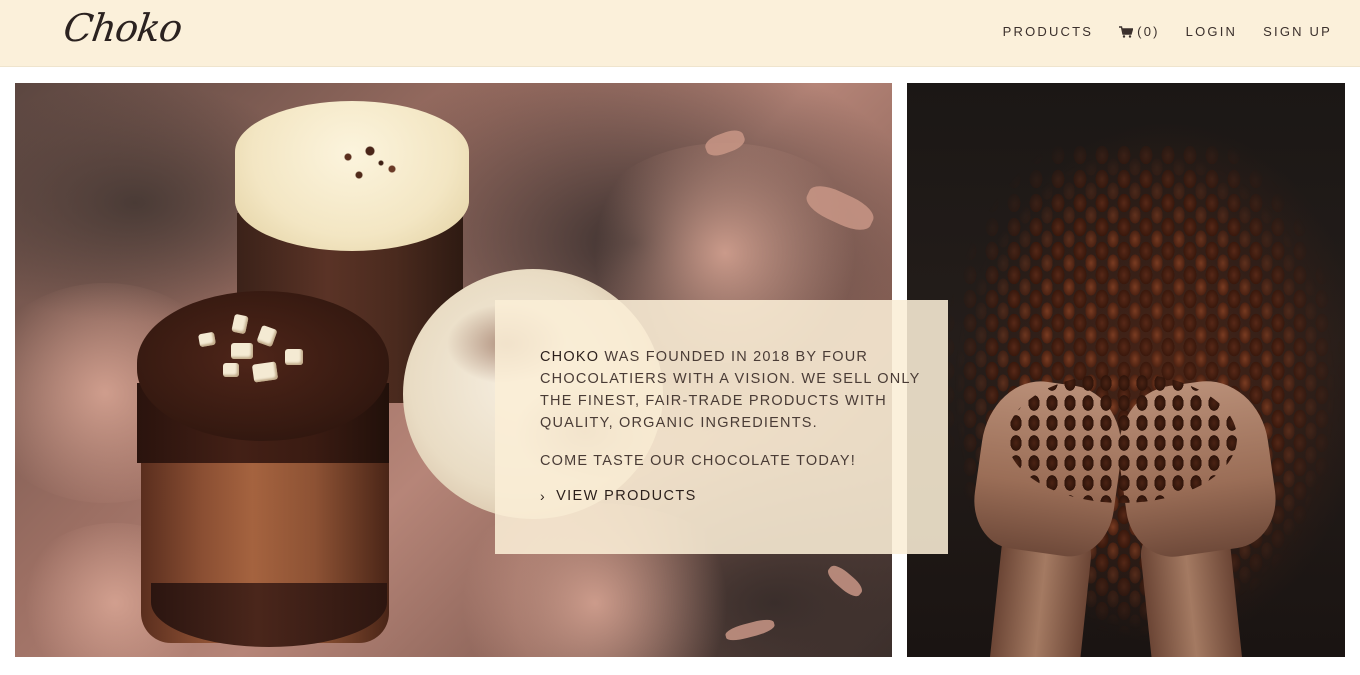 Image resolution: width=1360 pixels, height=675 pixels. I want to click on view-products-link: › VIEW PRODUCTS, so click(734, 496).